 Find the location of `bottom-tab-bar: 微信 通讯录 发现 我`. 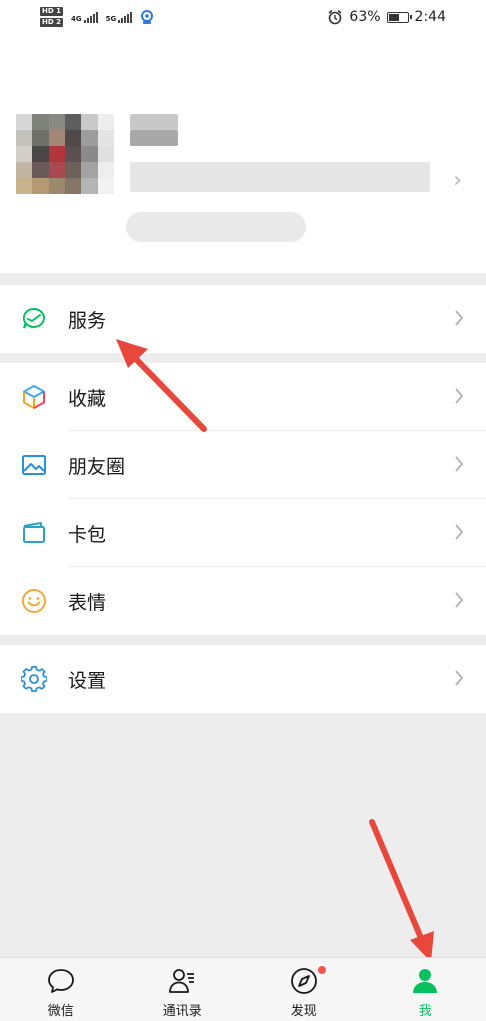

bottom-tab-bar: 微信 通讯录 发现 我 is located at coordinates (243, 989).